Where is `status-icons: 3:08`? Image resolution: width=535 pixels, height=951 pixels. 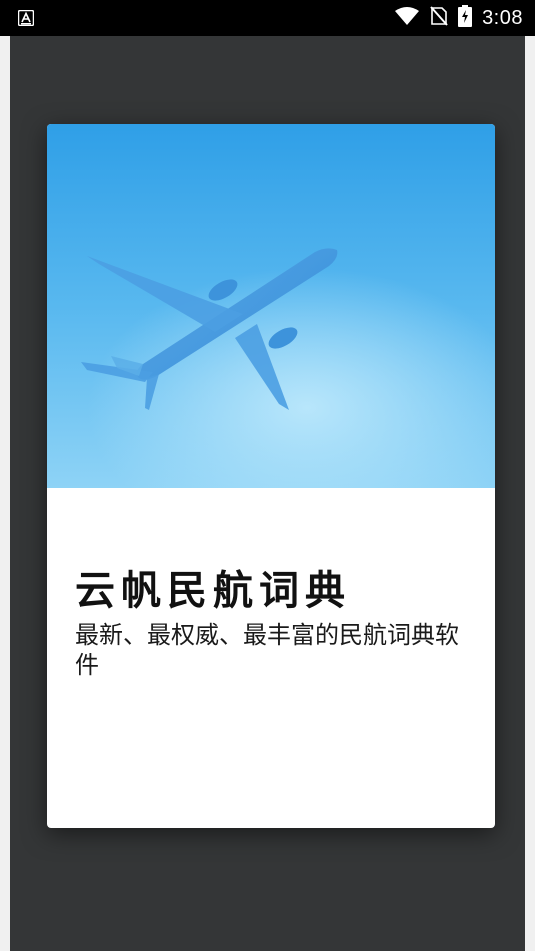
status-icons: 3:08 is located at coordinates (458, 18).